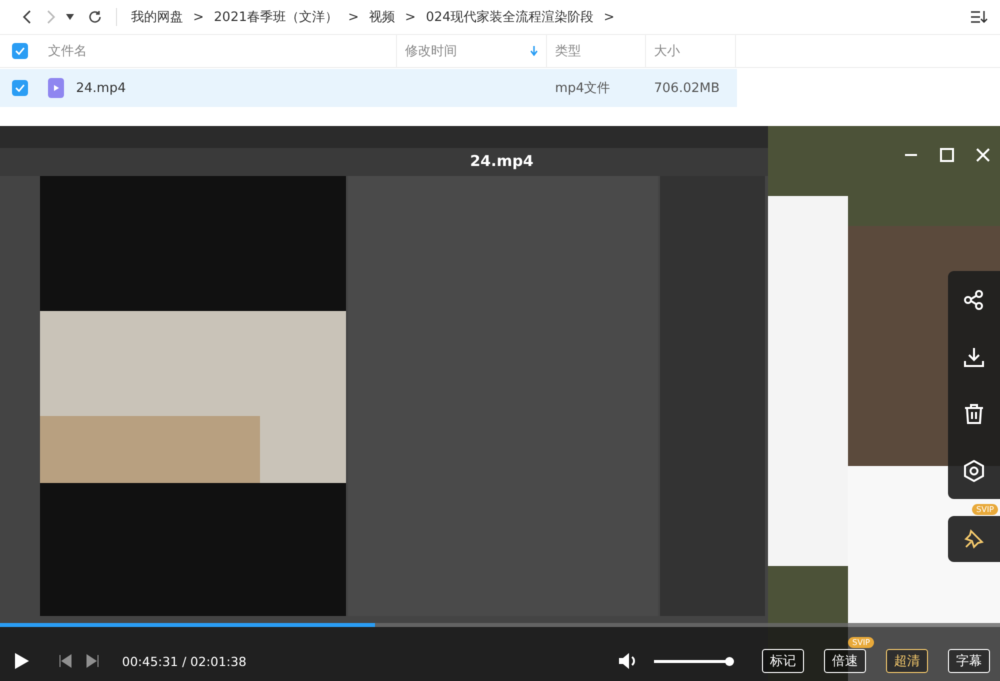 Image resolution: width=1000 pixels, height=681 pixels. I want to click on column-label: 大小, so click(667, 51).